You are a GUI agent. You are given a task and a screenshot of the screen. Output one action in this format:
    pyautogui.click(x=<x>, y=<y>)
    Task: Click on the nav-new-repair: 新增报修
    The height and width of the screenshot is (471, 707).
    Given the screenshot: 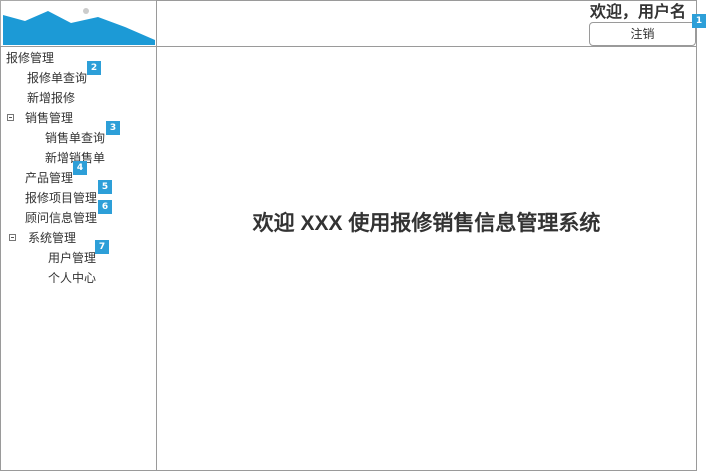 What is the action you would take?
    pyautogui.click(x=51, y=98)
    